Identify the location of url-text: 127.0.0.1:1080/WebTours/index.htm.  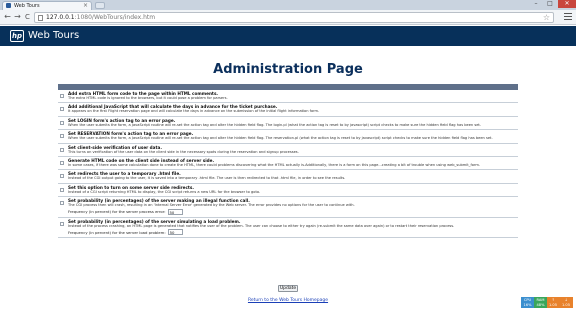
(100, 18).